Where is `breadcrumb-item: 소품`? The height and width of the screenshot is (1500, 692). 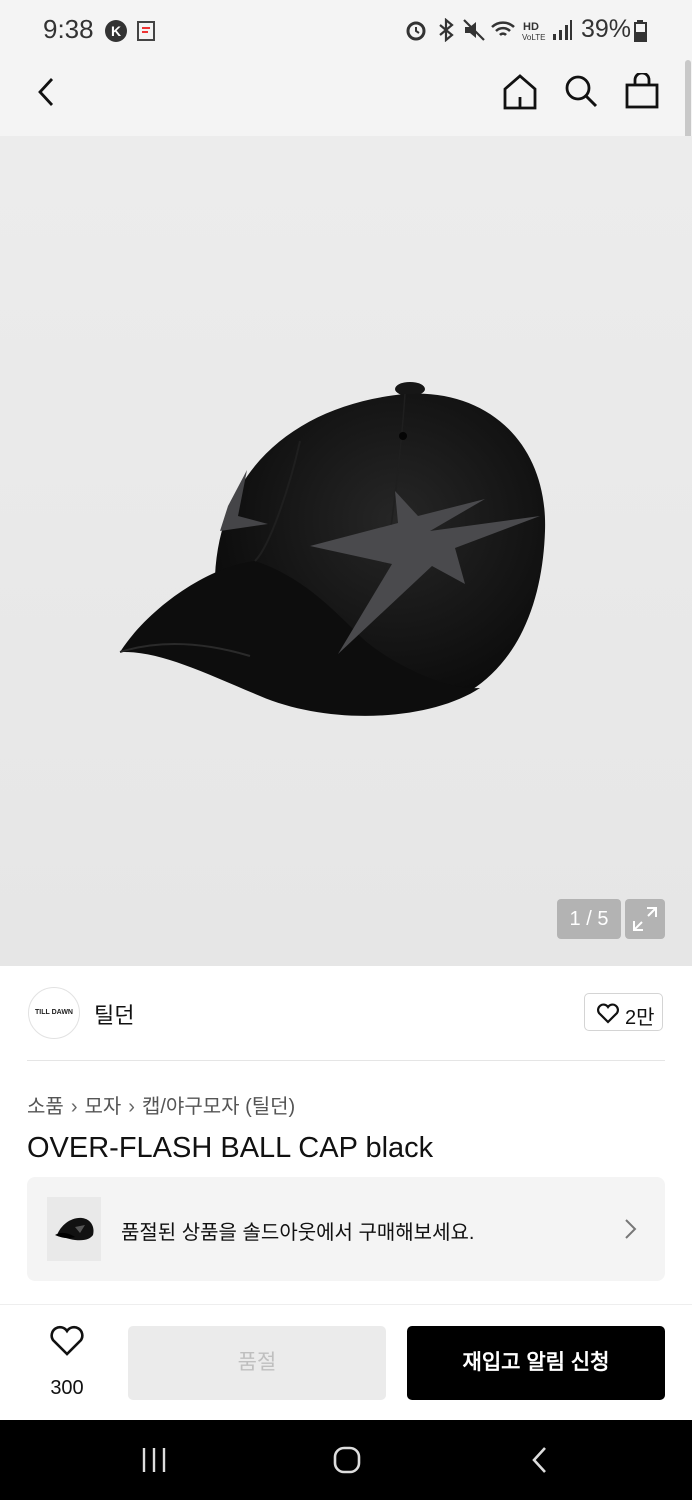 breadcrumb-item: 소품 is located at coordinates (45, 1107).